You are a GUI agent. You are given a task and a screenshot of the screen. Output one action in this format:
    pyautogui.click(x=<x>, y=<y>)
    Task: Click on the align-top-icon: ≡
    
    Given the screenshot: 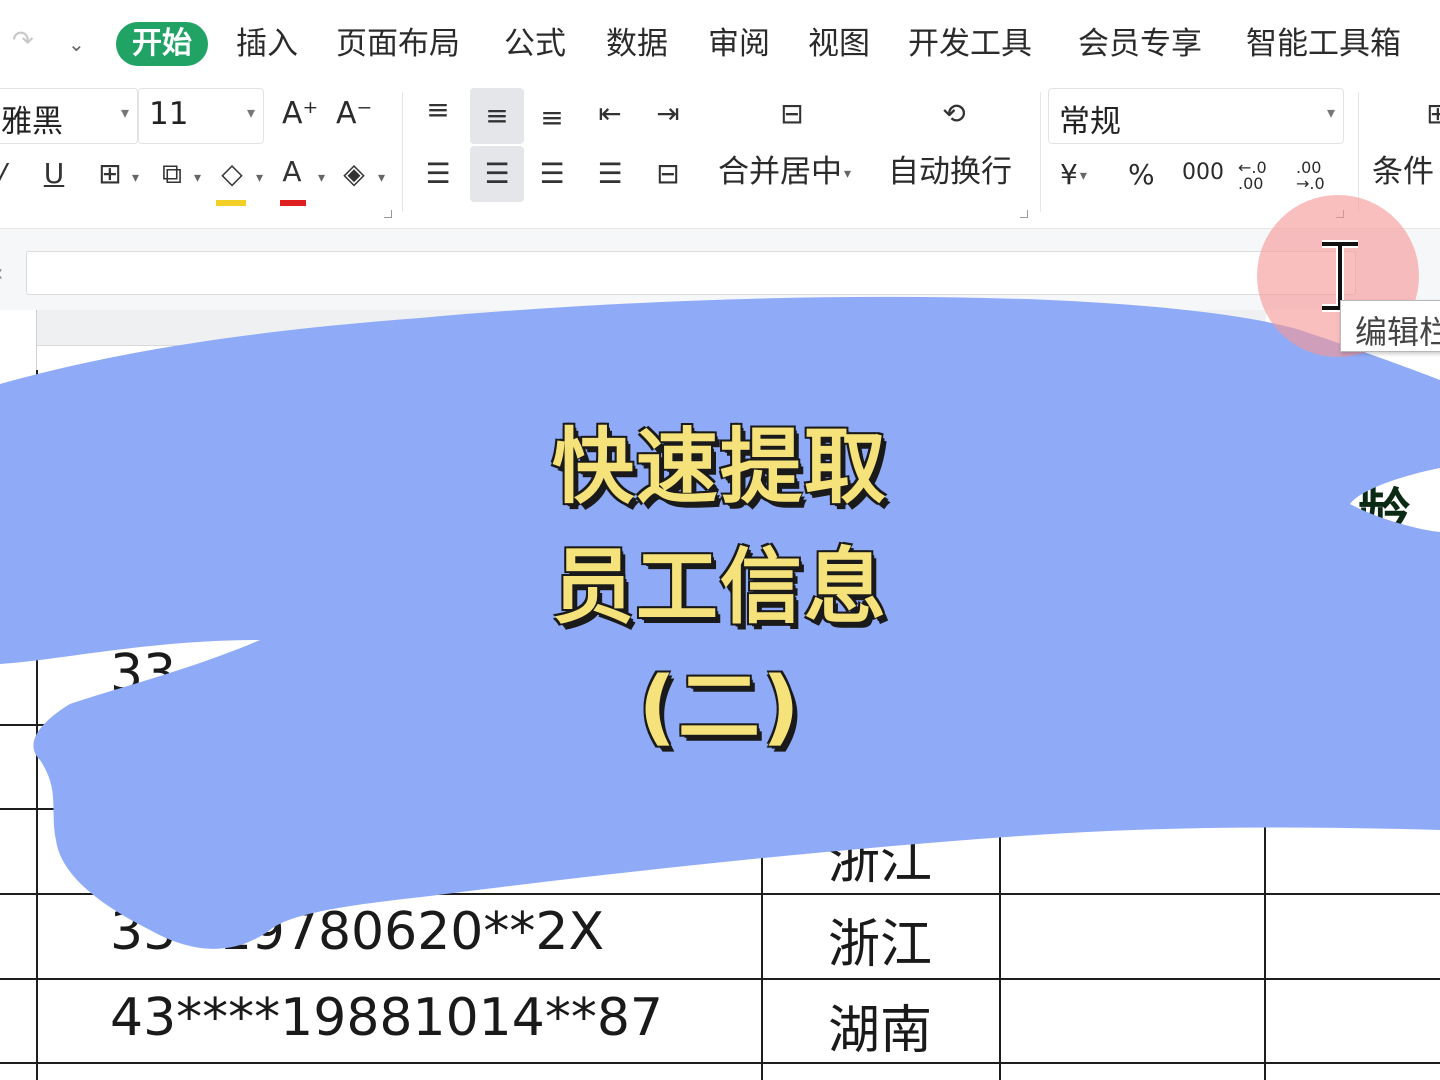 What is the action you would take?
    pyautogui.click(x=438, y=110)
    